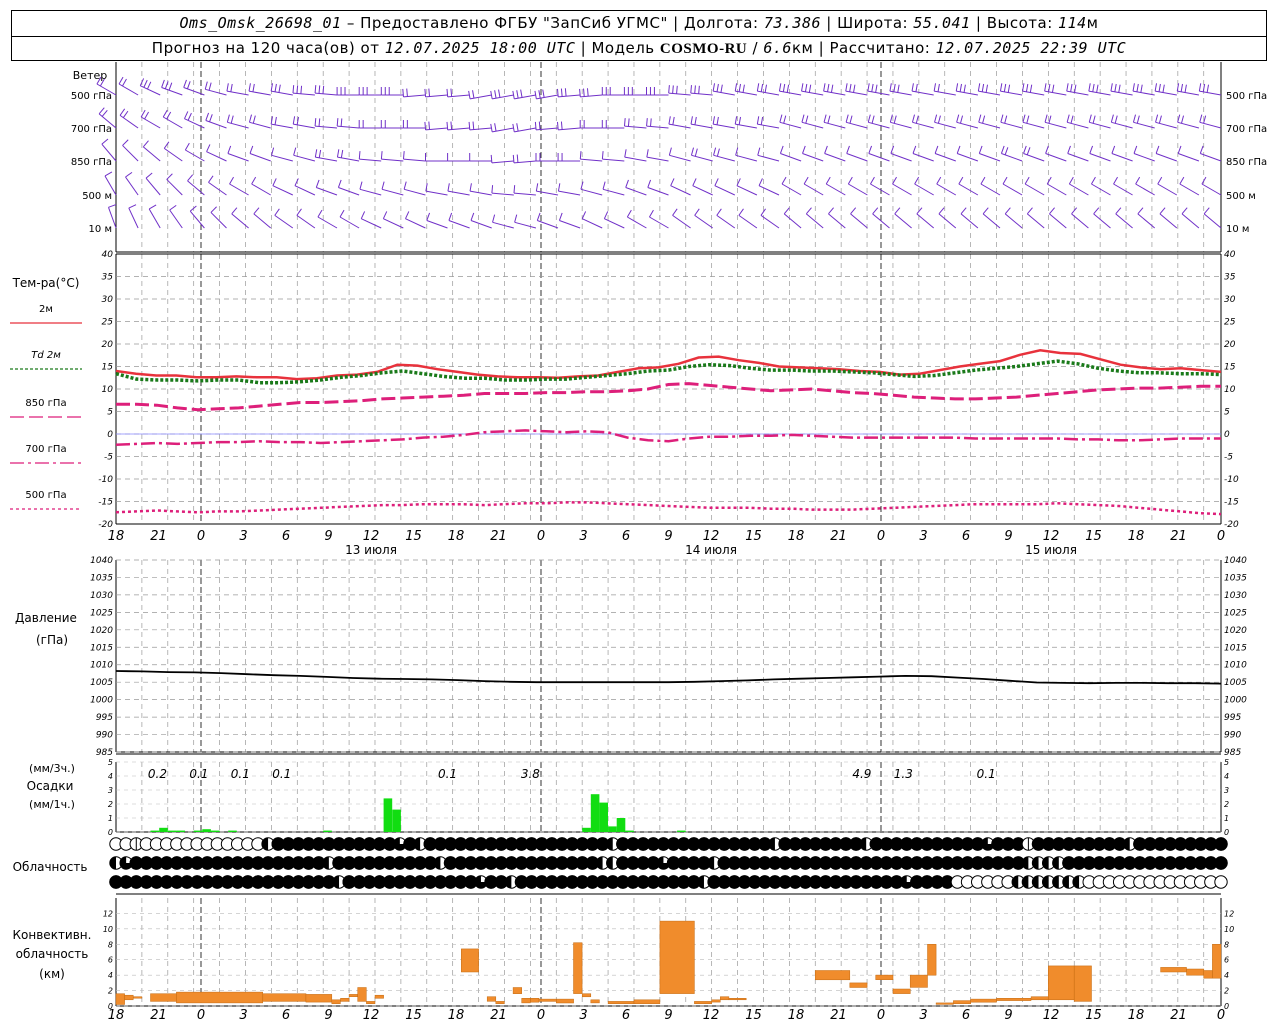  What do you see at coordinates (1230, 345) in the screenshot?
I see `temp-ytick-right: 20` at bounding box center [1230, 345].